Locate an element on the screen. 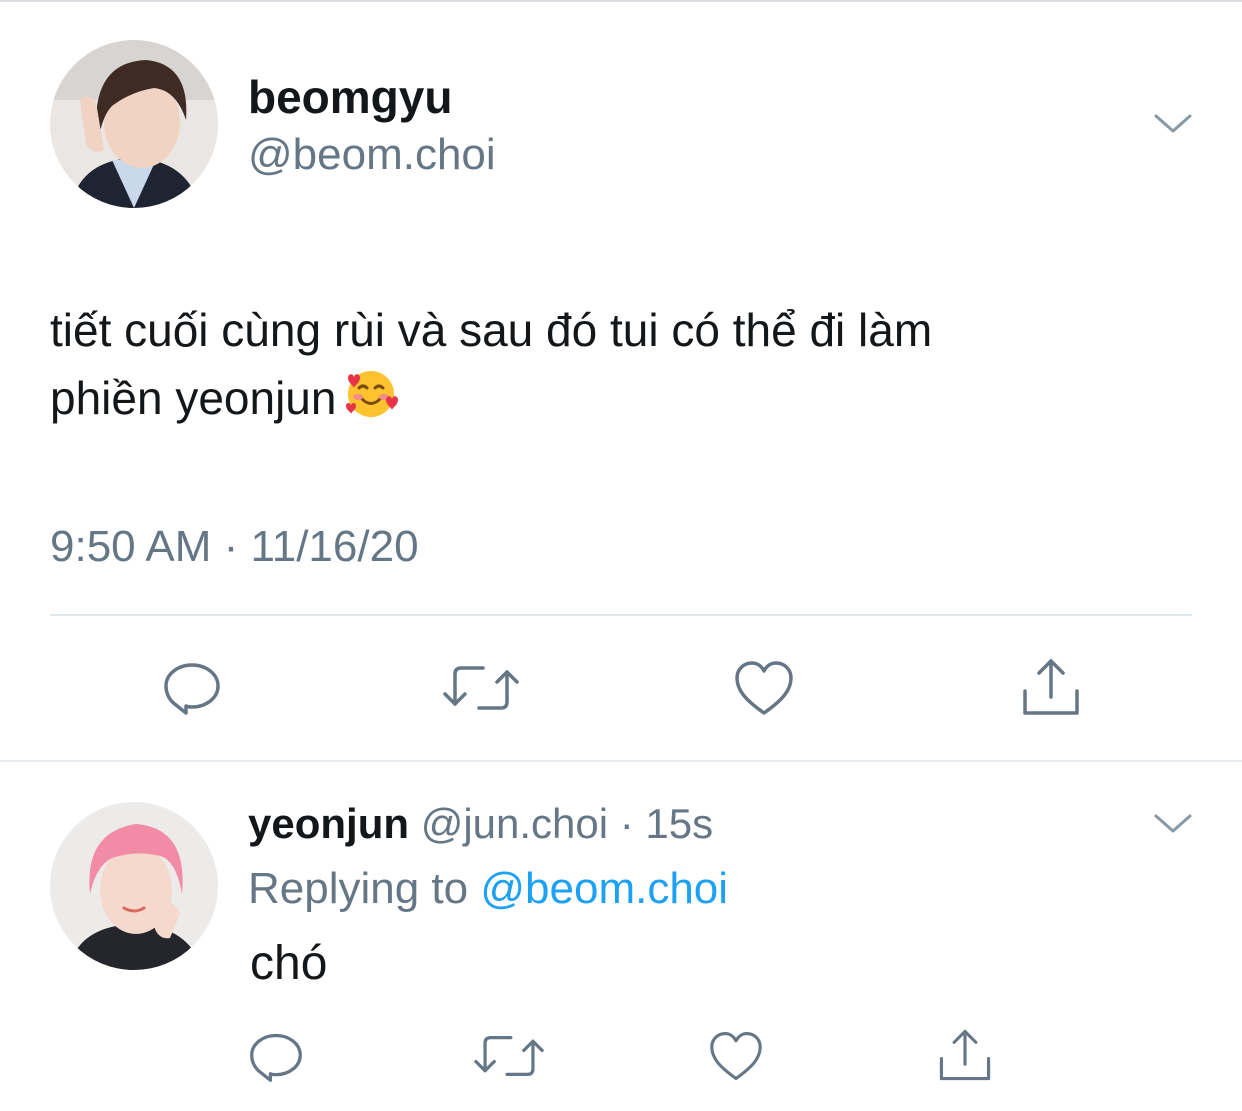 Image resolution: width=1242 pixels, height=1111 pixels. avatar is located at coordinates (134, 124).